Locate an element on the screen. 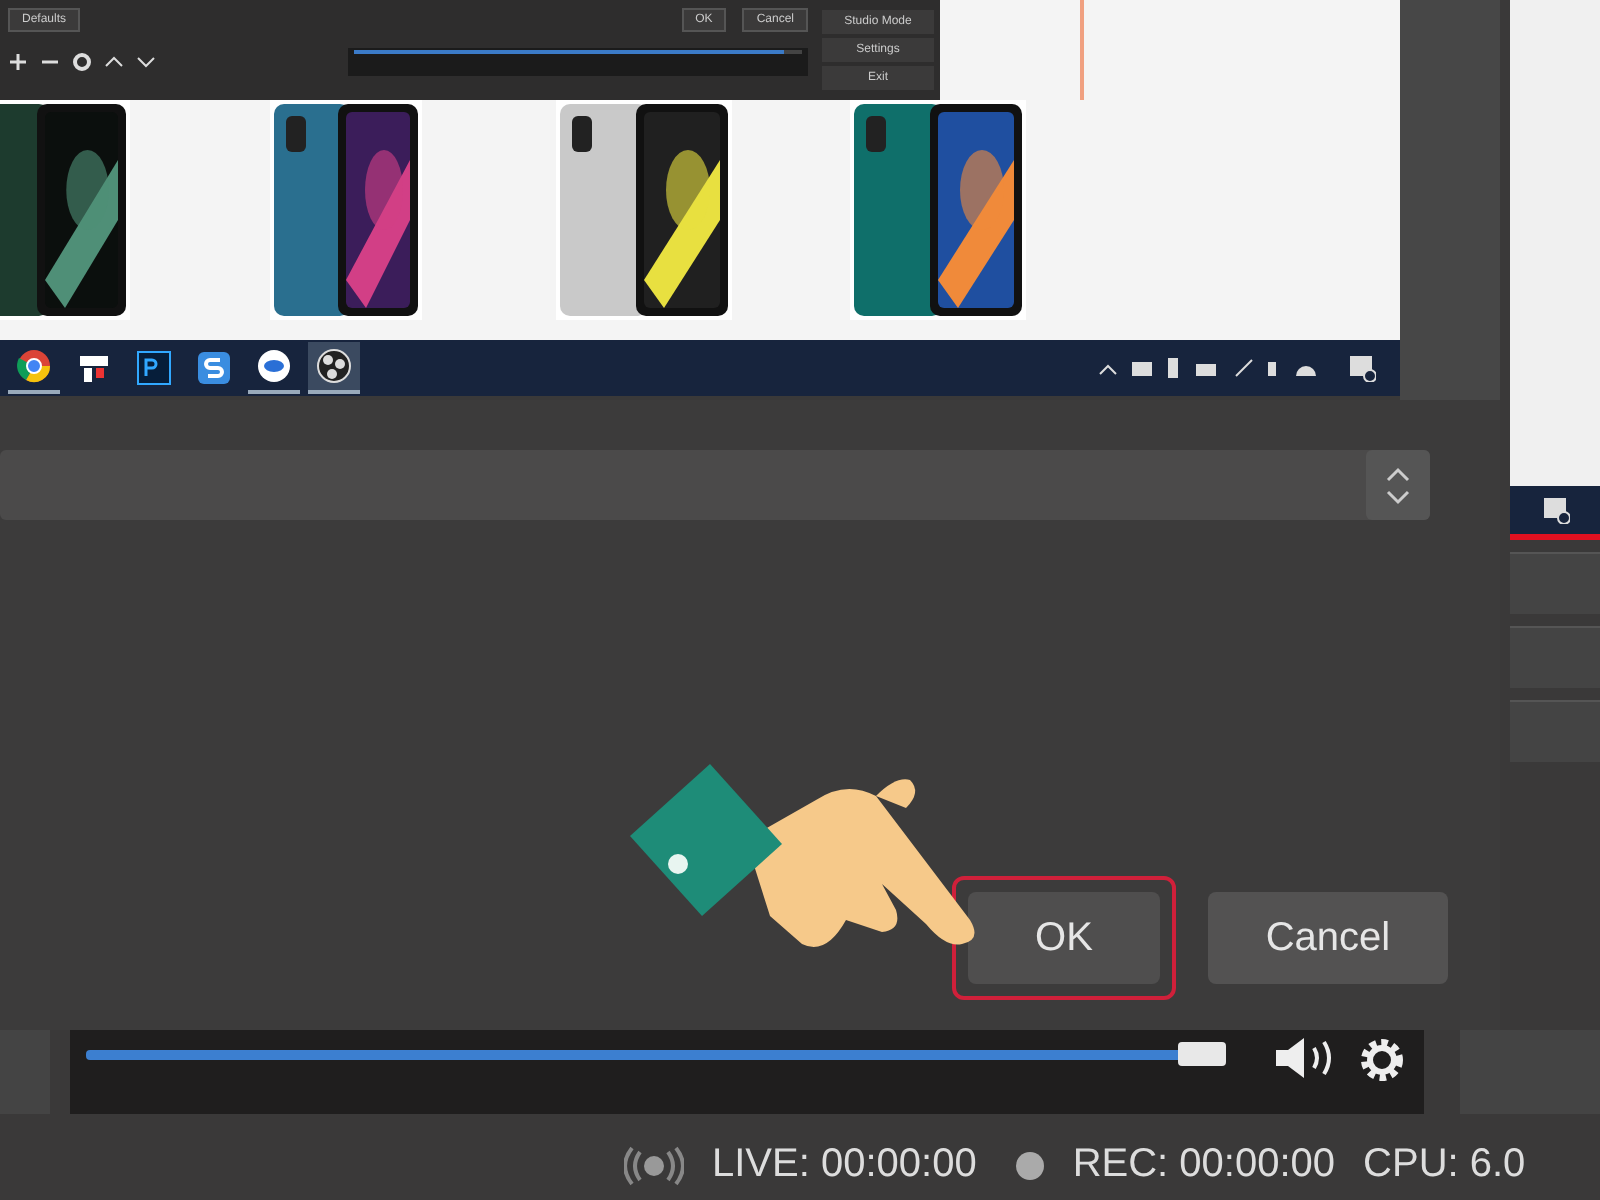 The height and width of the screenshot is (1200, 1600). record-indicator-icon is located at coordinates (1030, 1165).